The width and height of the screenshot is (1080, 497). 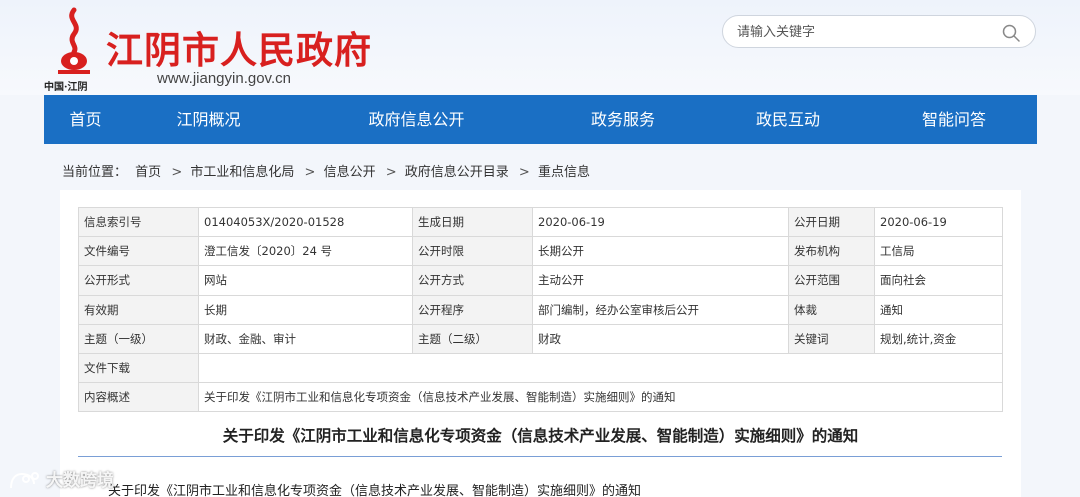 I want to click on file-download-cell, so click(x=600, y=368).